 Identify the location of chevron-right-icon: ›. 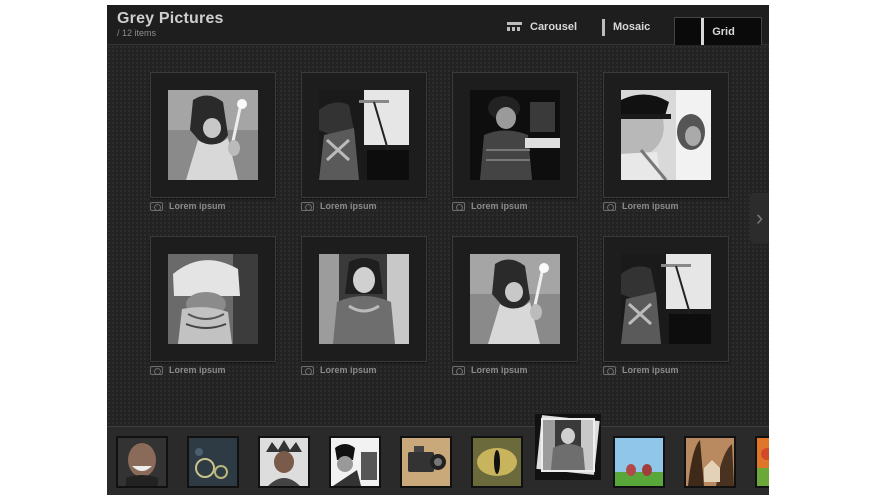
(759, 217).